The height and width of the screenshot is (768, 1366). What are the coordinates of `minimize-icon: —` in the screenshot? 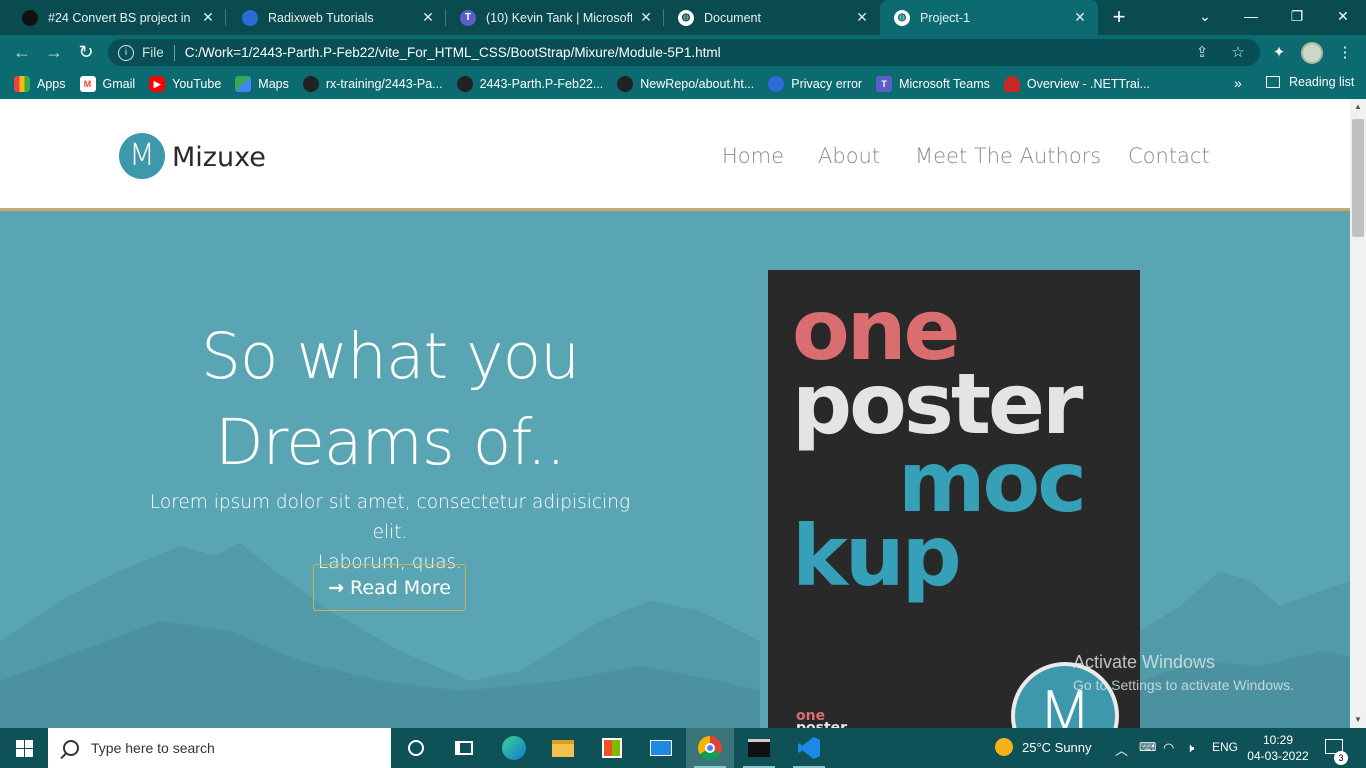 It's located at (1251, 16).